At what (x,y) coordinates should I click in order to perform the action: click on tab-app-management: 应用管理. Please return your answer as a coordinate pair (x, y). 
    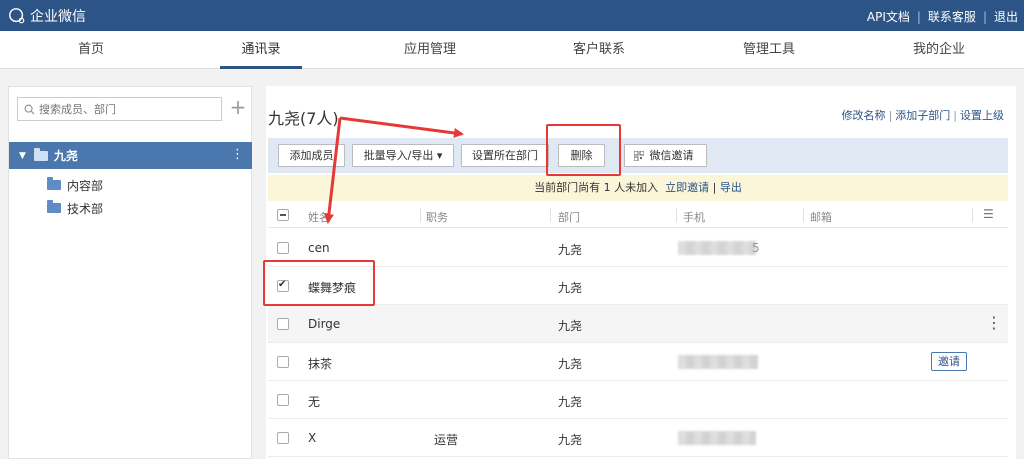
    Looking at the image, I should click on (430, 50).